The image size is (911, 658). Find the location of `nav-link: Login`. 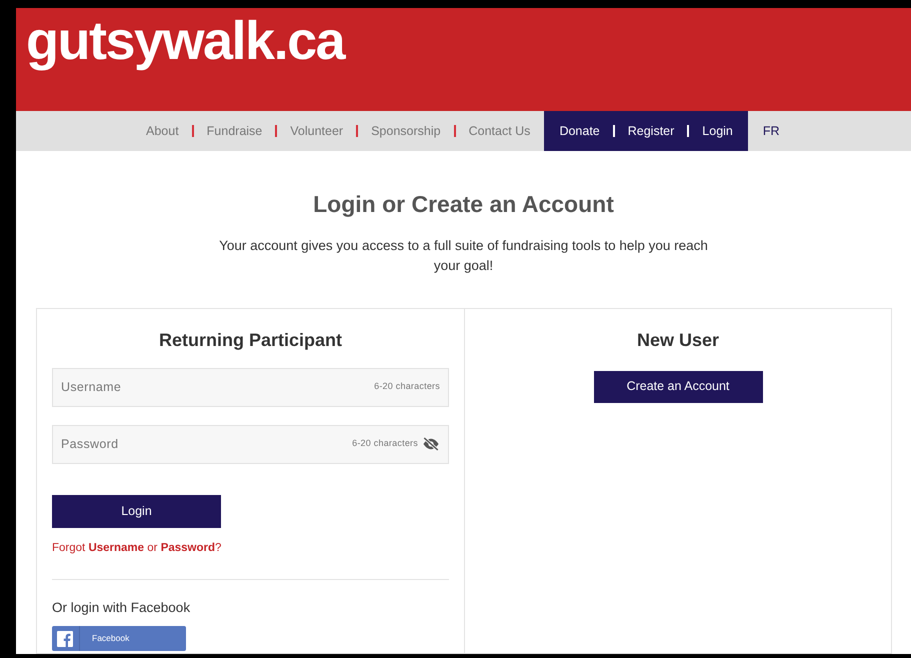

nav-link: Login is located at coordinates (717, 131).